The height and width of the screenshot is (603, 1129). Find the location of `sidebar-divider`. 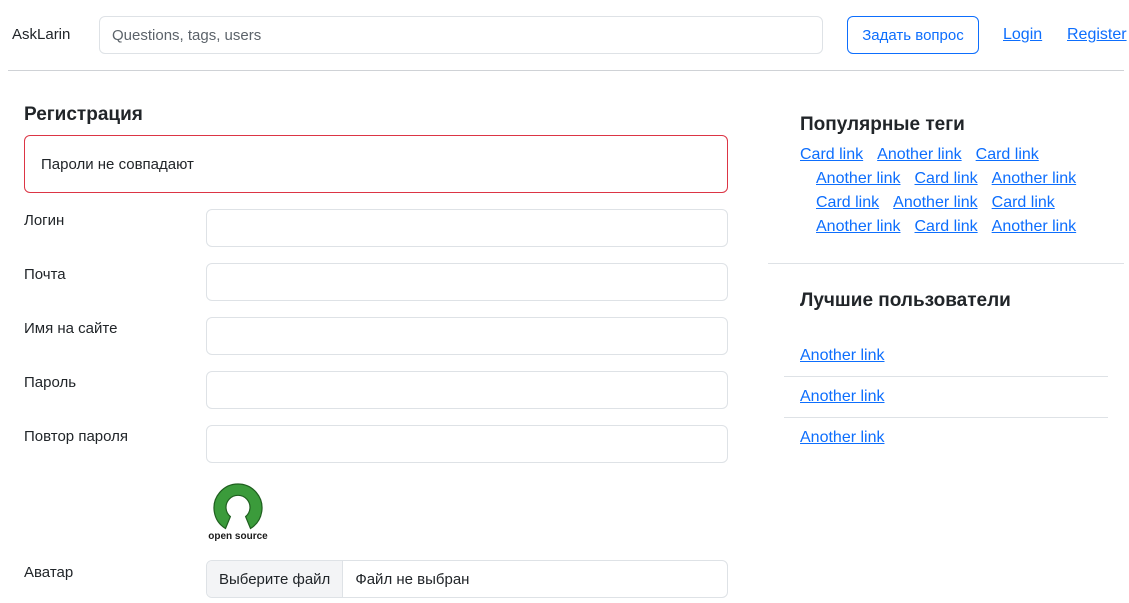

sidebar-divider is located at coordinates (946, 263).